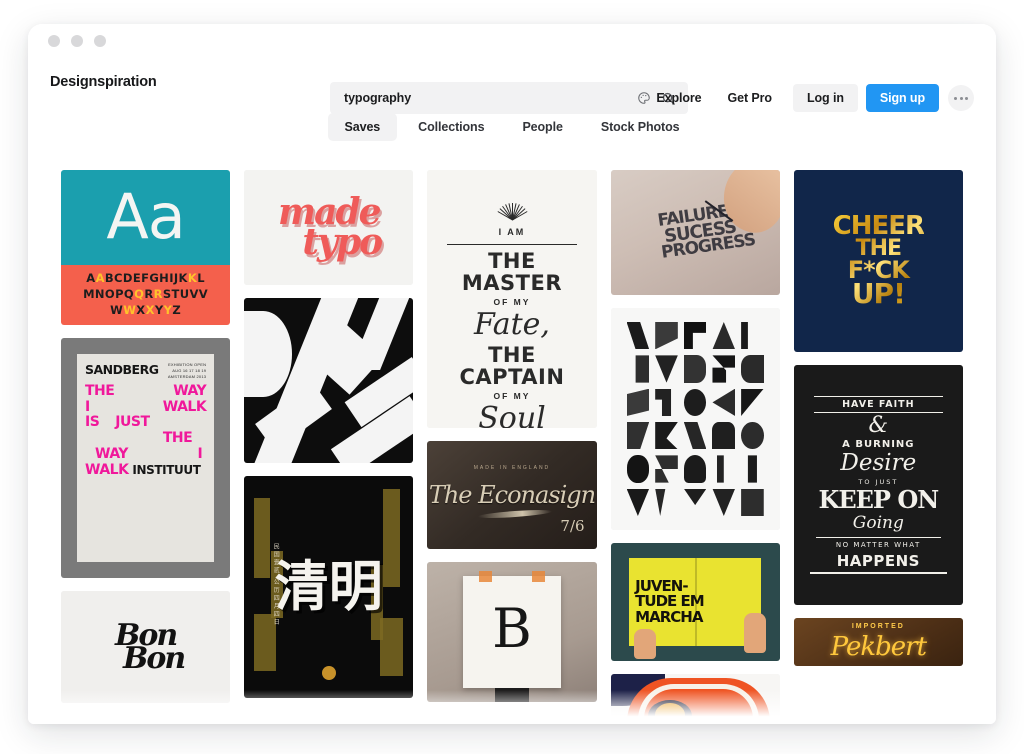 The width and height of the screenshot is (1024, 754). I want to click on econasign-tiny-text: MADE IN ENGLAND, so click(512, 467).